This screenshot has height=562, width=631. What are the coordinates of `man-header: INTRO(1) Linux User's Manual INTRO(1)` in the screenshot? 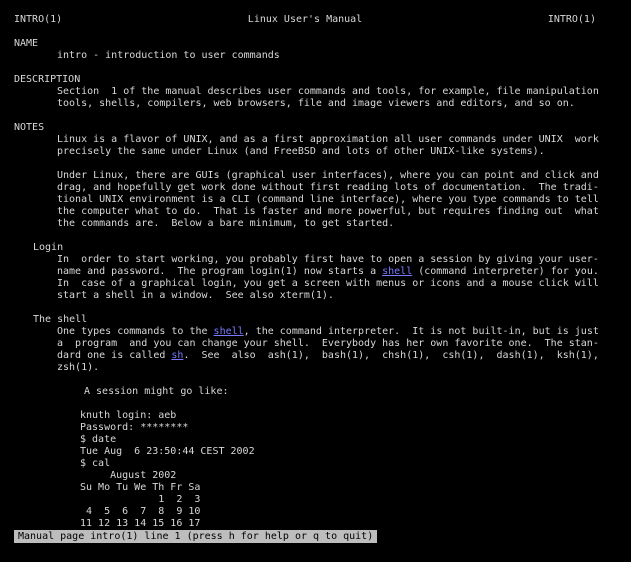 It's located at (305, 20).